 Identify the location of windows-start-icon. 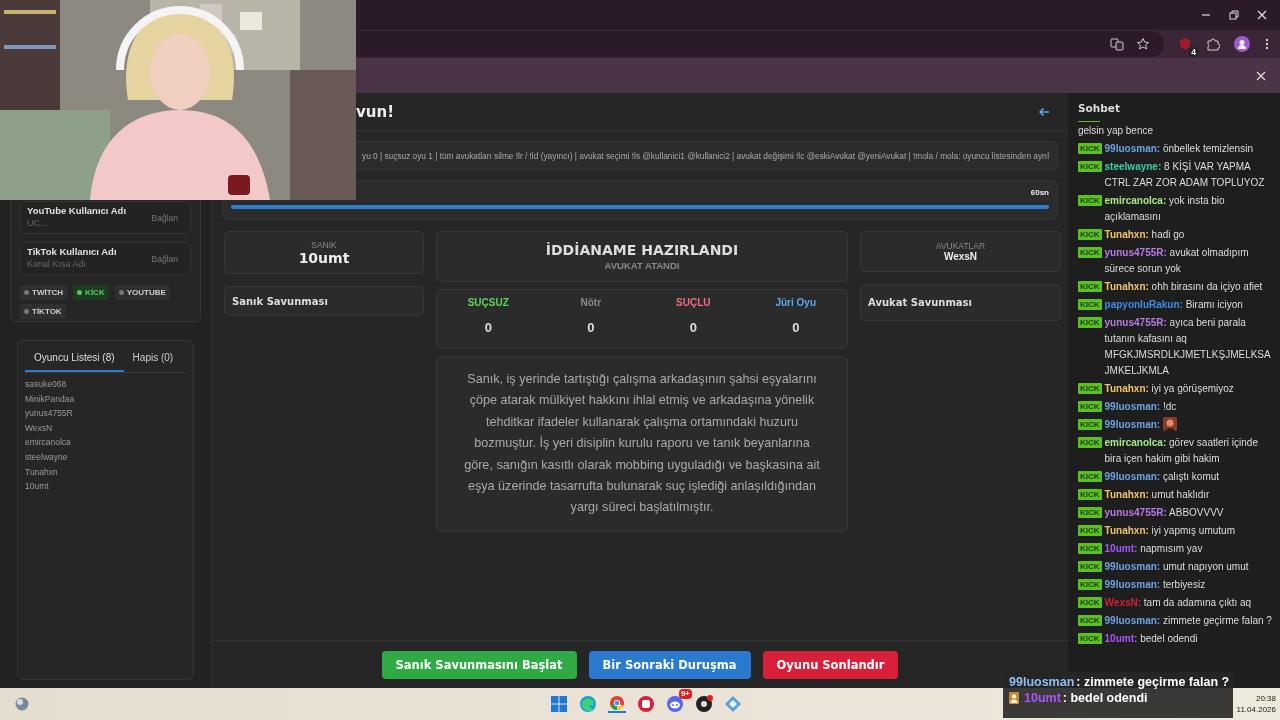
(559, 704).